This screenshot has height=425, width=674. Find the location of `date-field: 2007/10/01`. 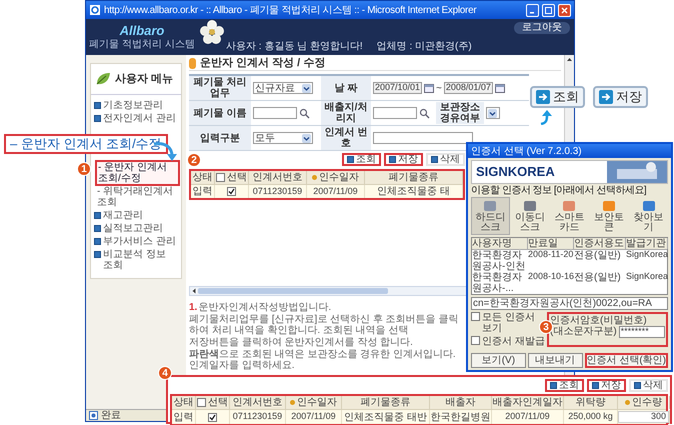

date-field: 2007/10/01 is located at coordinates (397, 88).